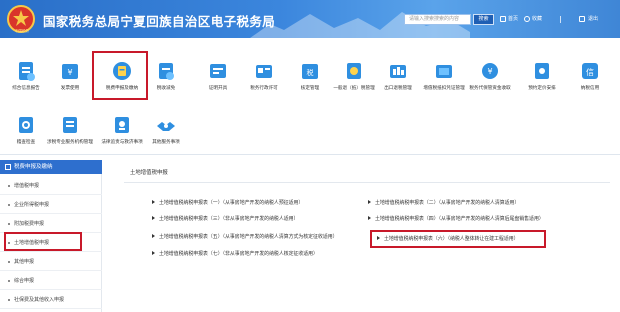 The height and width of the screenshot is (312, 620). What do you see at coordinates (310, 72) in the screenshot?
I see `svg-text: 税` at bounding box center [310, 72].